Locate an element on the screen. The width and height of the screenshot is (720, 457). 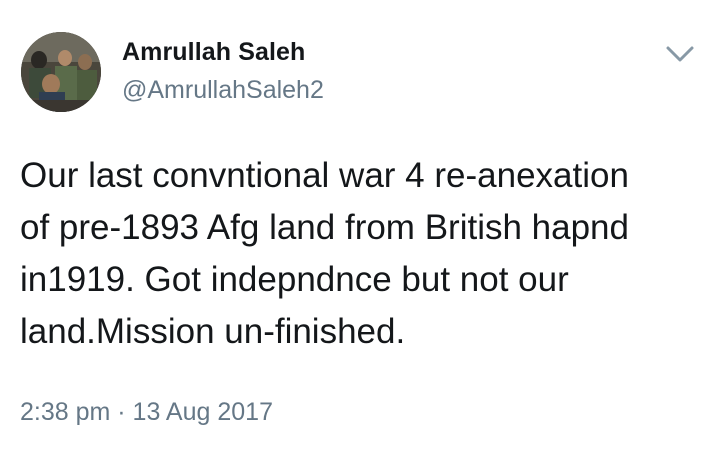
chevron-down-icon is located at coordinates (680, 54).